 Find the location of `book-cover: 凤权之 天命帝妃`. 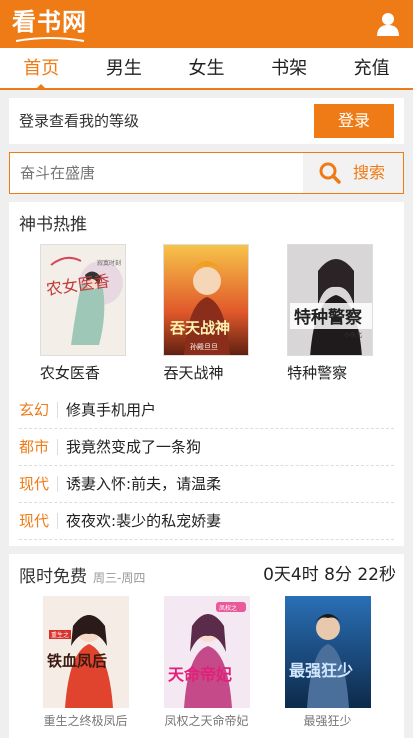

book-cover: 凤权之 天命帝妃 is located at coordinates (206, 652).